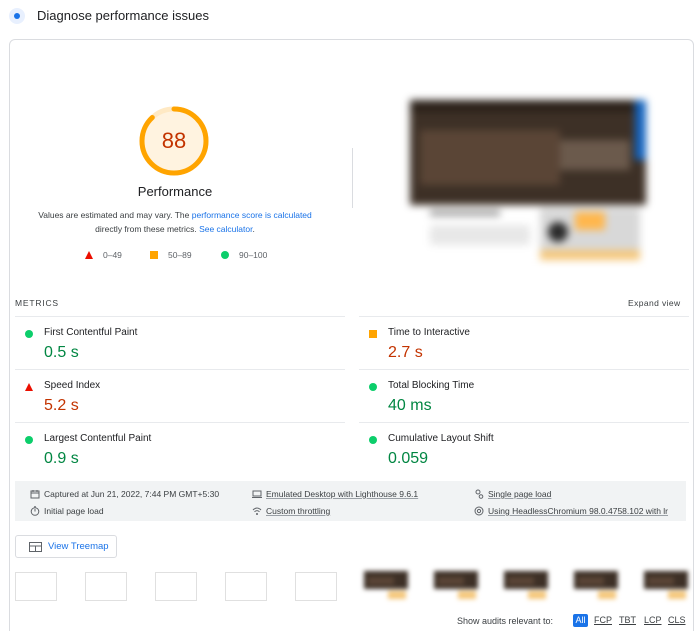  I want to click on view-treemap-button: View Treemap, so click(66, 546).